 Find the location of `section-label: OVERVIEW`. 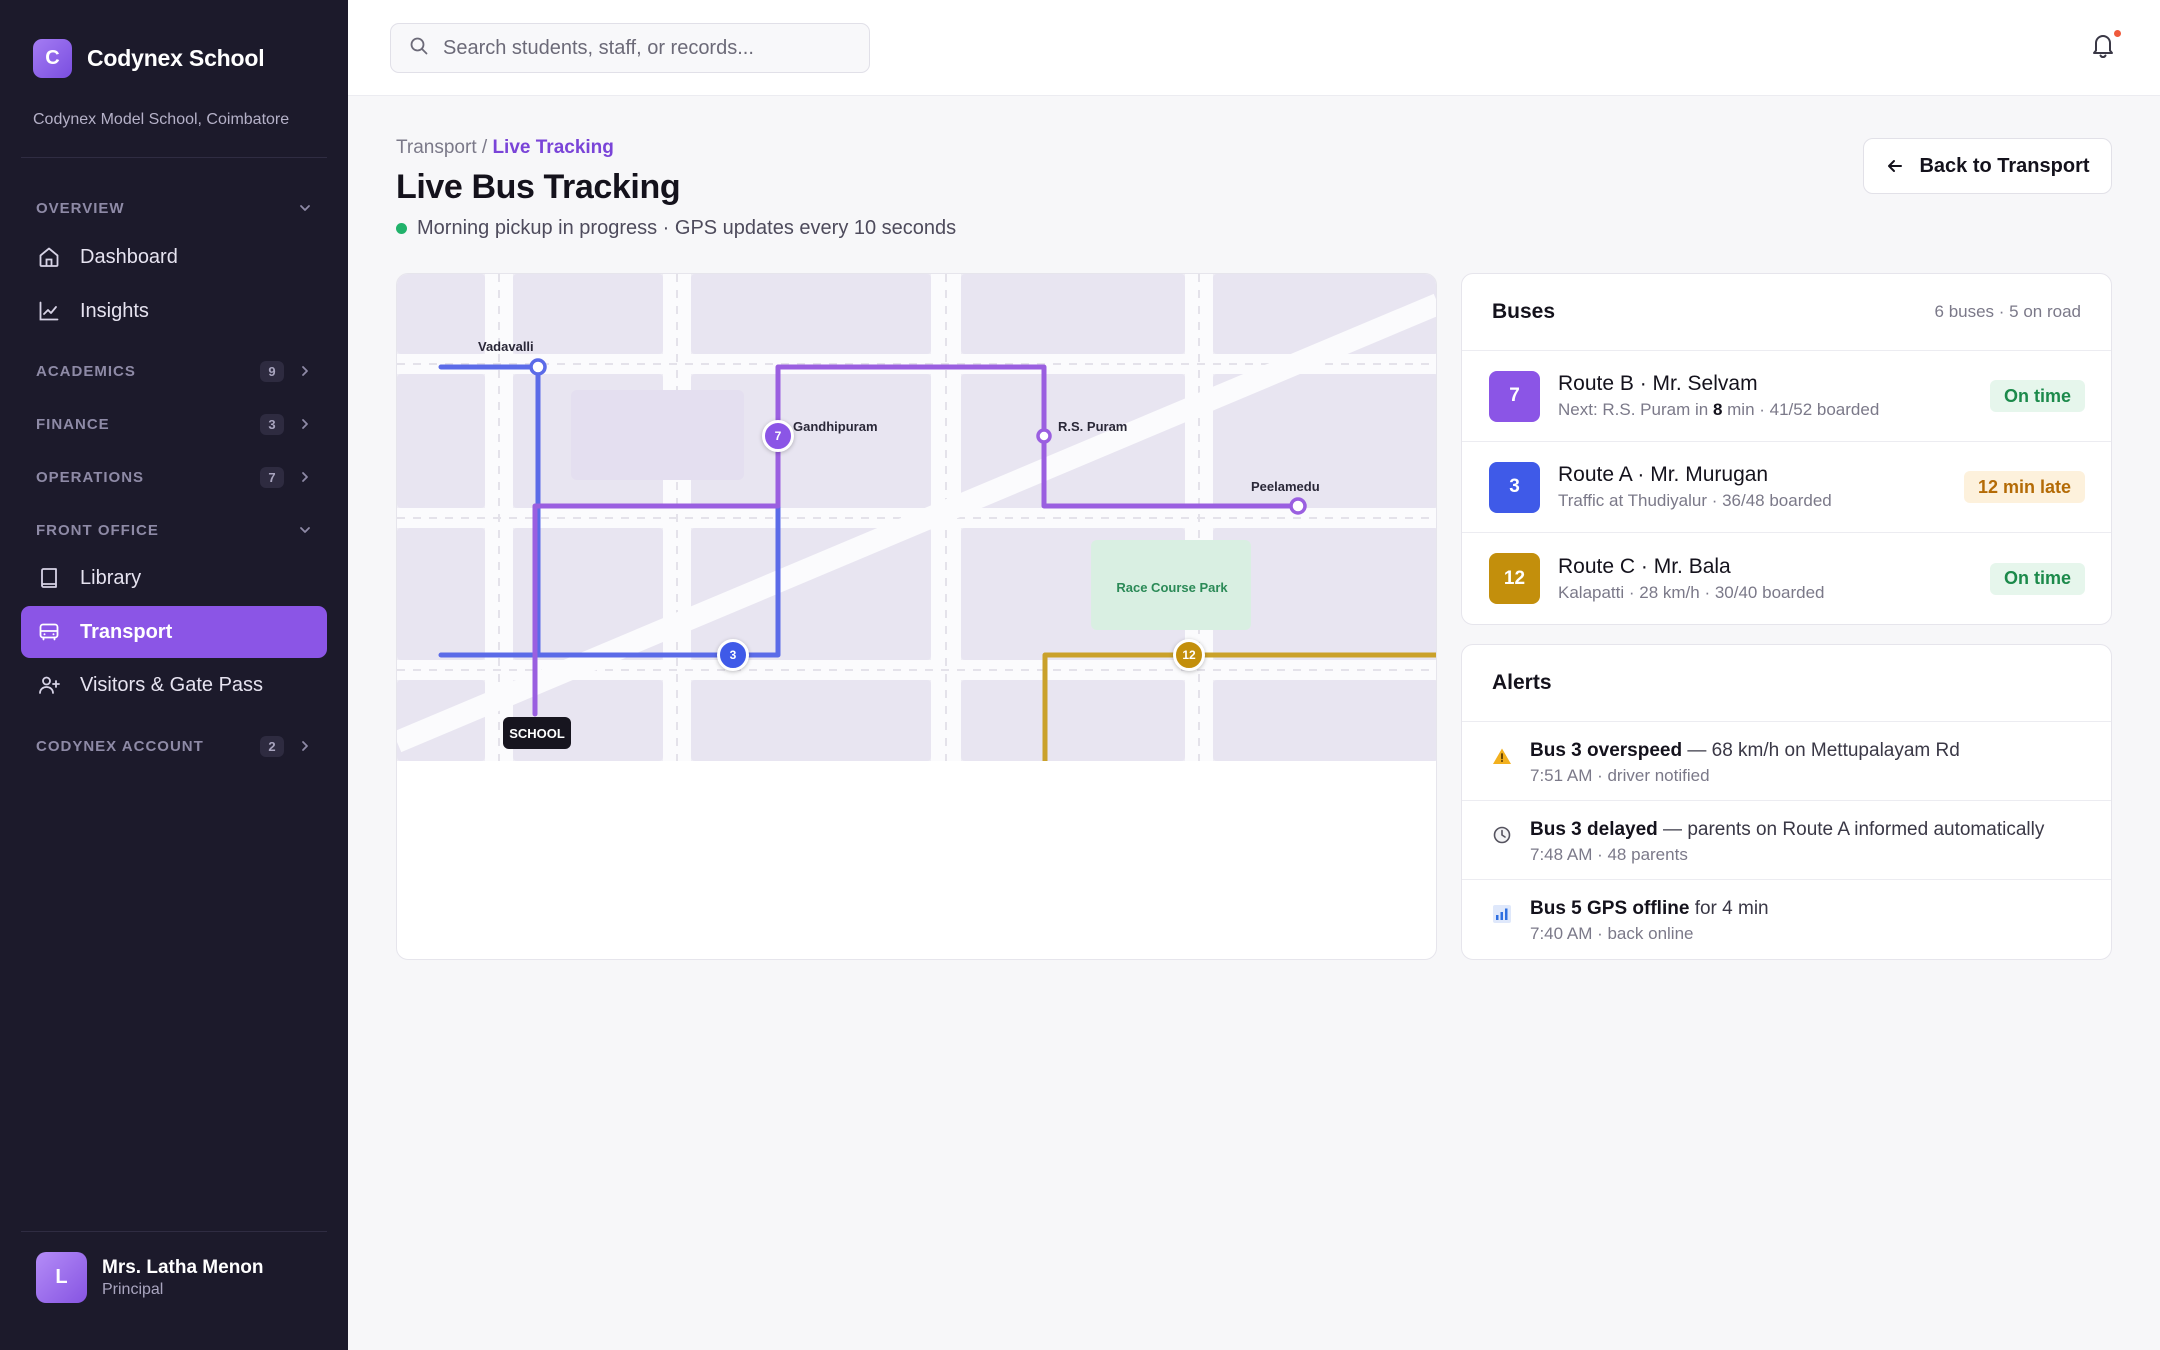

section-label: OVERVIEW is located at coordinates (80, 208).